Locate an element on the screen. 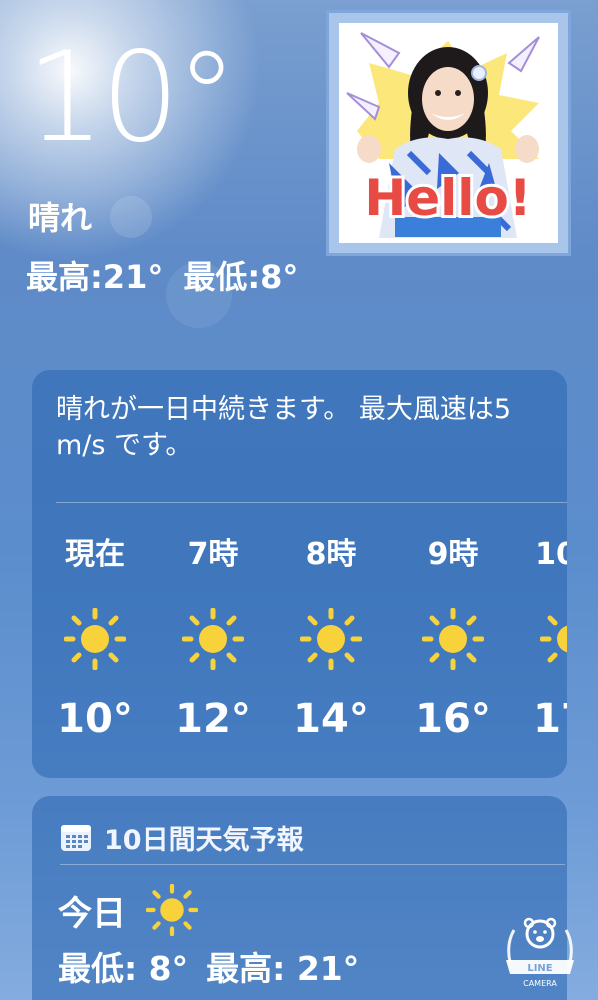  hour-label: 7時 is located at coordinates (213, 554).